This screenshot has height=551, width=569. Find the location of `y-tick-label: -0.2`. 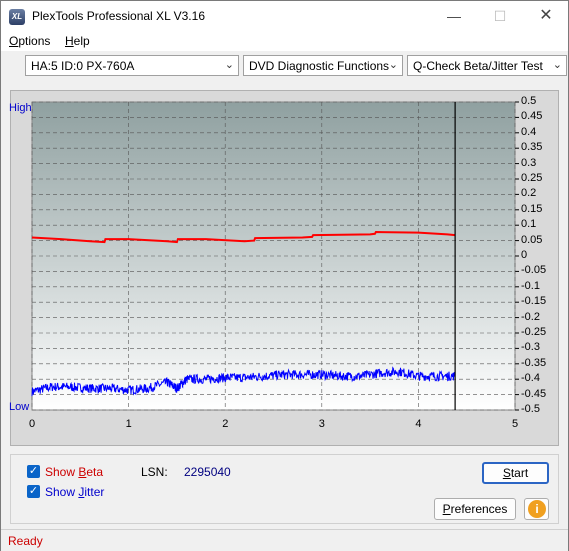

y-tick-label: -0.2 is located at coordinates (530, 316).